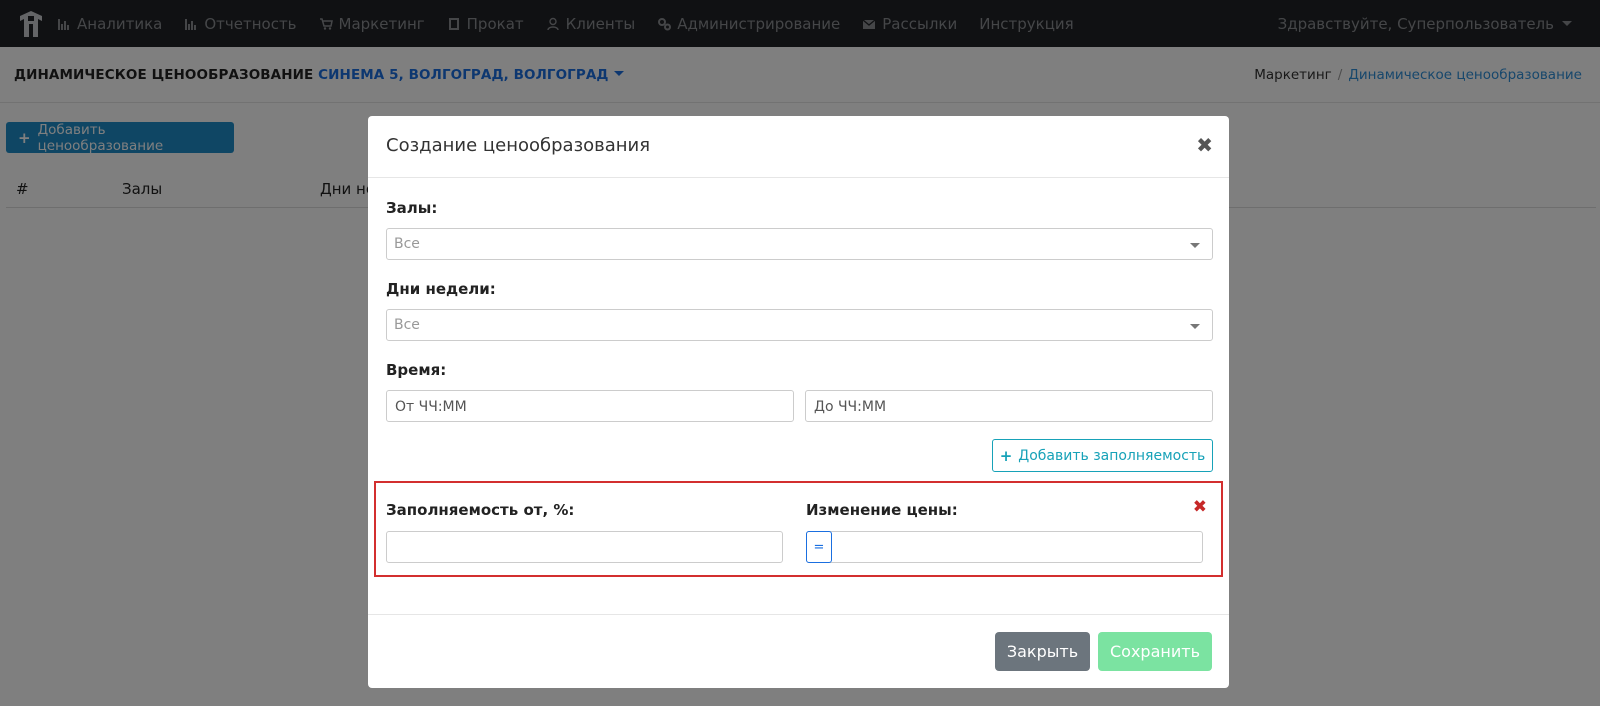 The height and width of the screenshot is (706, 1600). Describe the element at coordinates (1112, 455) in the screenshot. I see `add-occupancy-label: Добавить заполняемость` at that location.